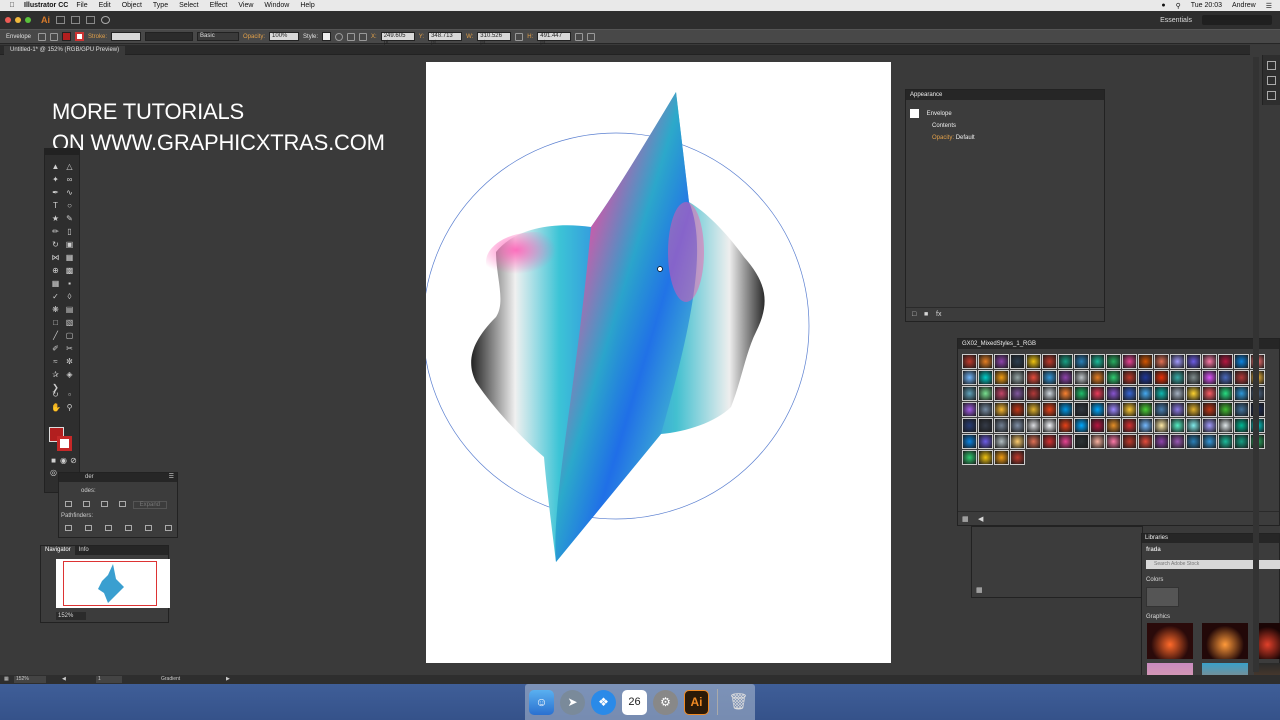 The height and width of the screenshot is (720, 1280). I want to click on puppet-warp-tool-icon: ✰, so click(55, 375).